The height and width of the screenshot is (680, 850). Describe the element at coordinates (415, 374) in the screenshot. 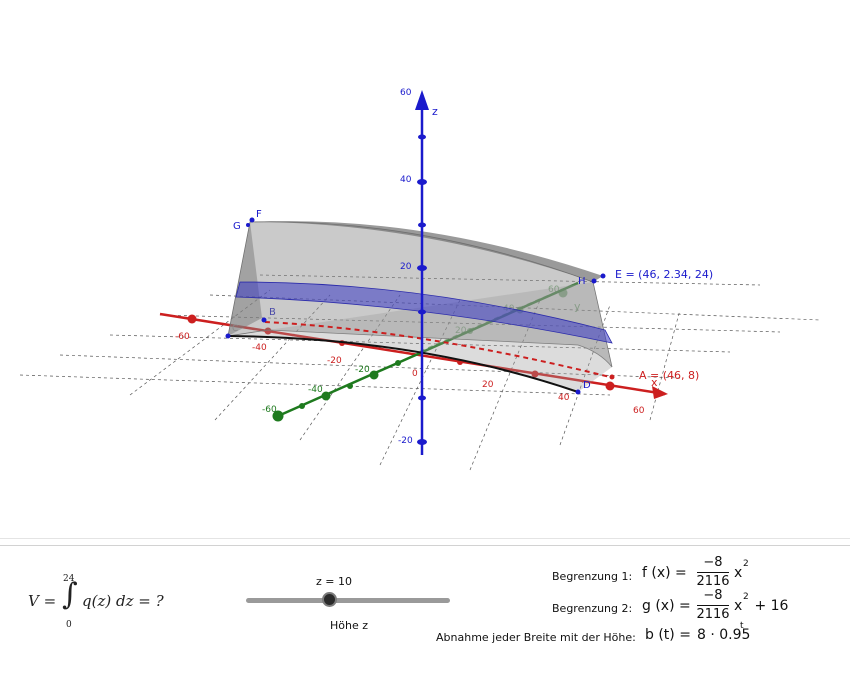

I see `x-tick-label: 0` at that location.